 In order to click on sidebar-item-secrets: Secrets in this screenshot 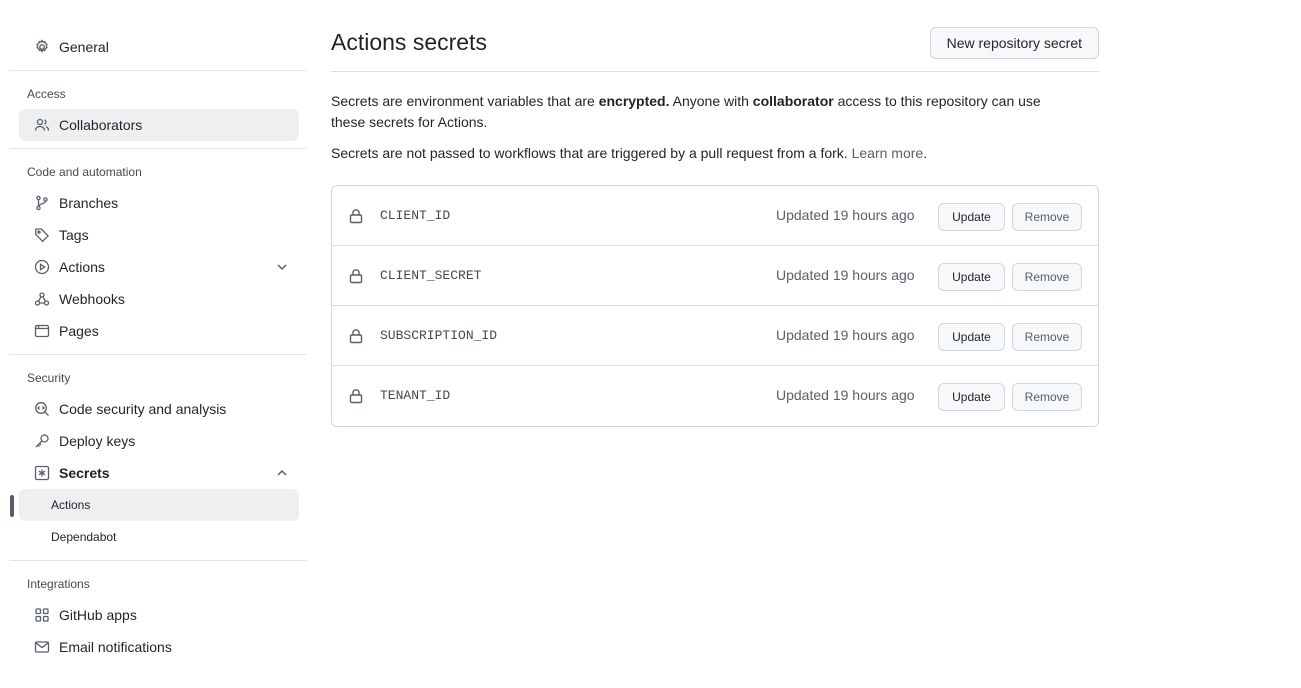, I will do `click(159, 473)`.